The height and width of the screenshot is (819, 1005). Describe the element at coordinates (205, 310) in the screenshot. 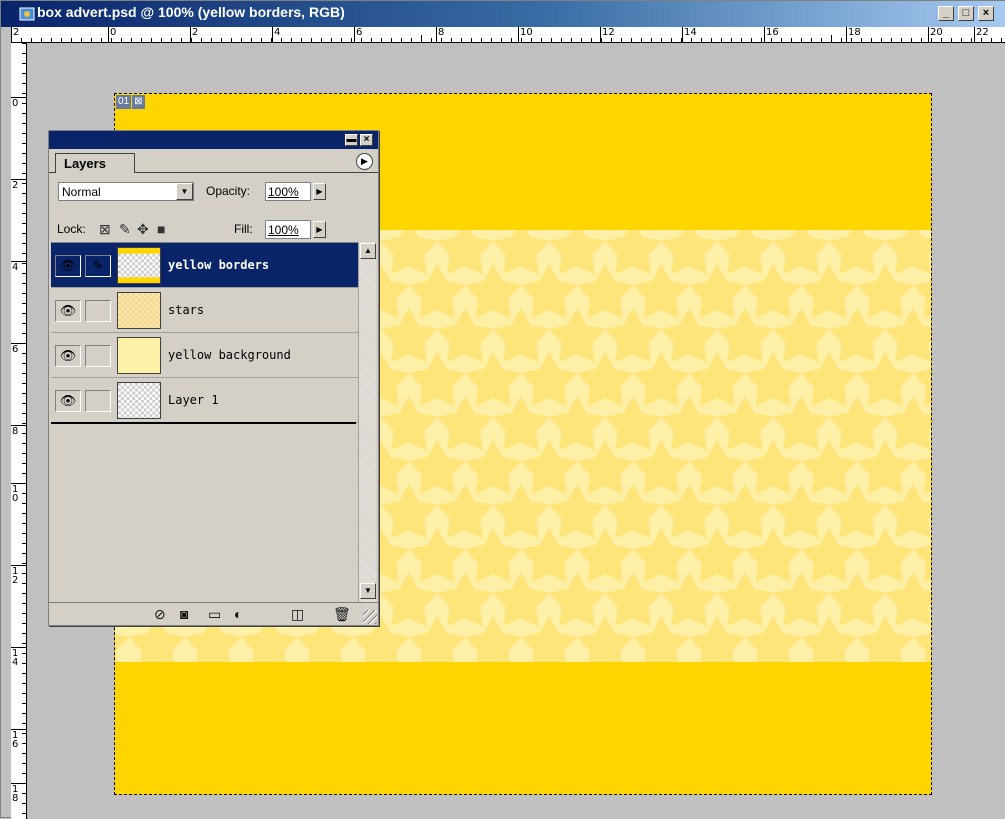

I see `layer-row-stars: 👁 stars` at that location.